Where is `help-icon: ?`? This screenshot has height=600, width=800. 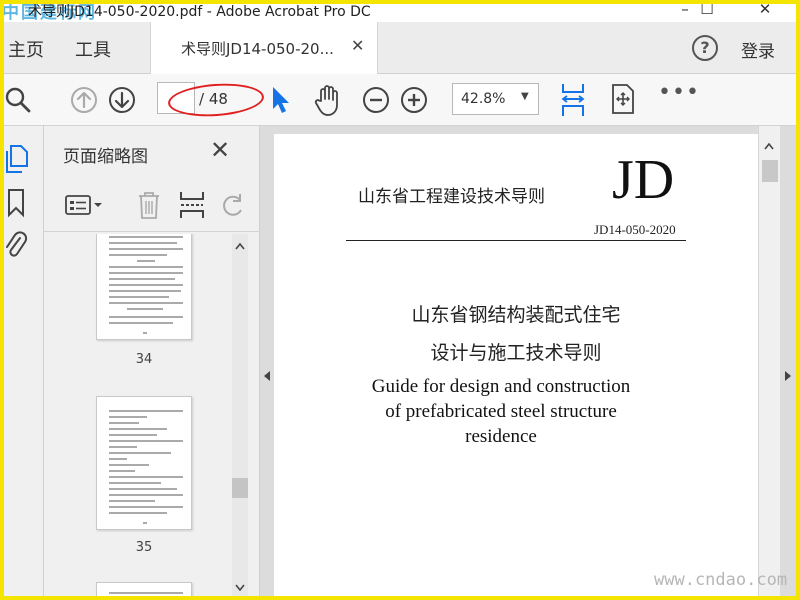
help-icon: ? is located at coordinates (705, 48).